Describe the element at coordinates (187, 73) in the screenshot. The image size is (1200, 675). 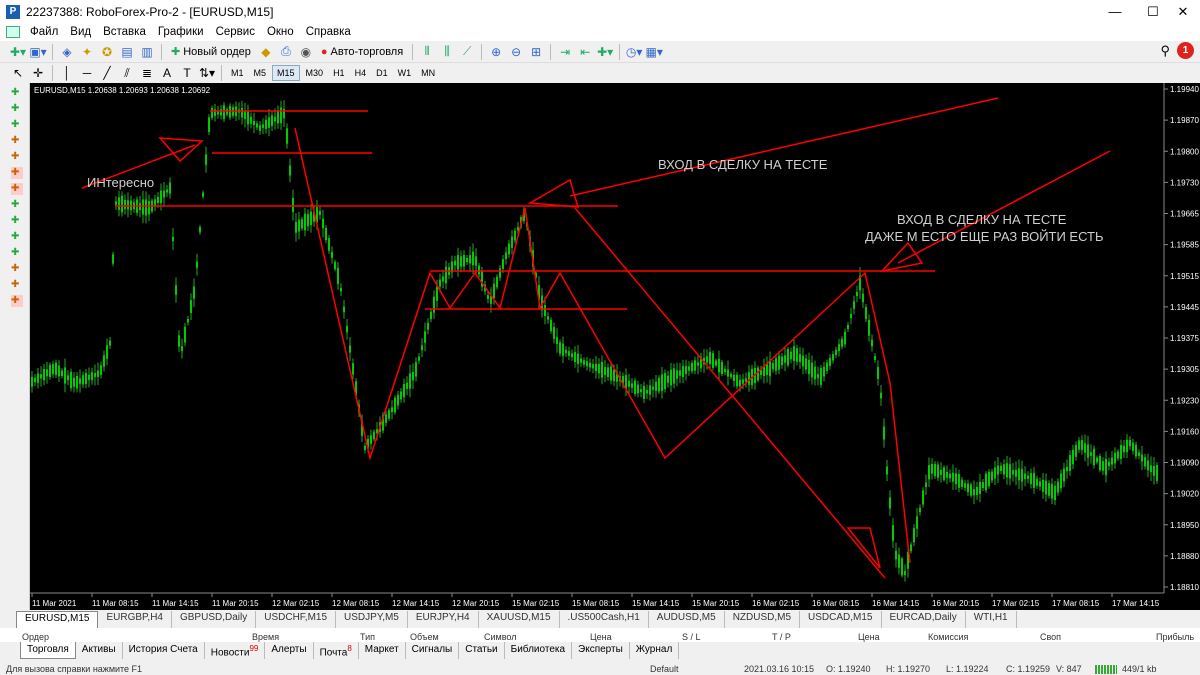
I see `text-label-icon: T` at that location.